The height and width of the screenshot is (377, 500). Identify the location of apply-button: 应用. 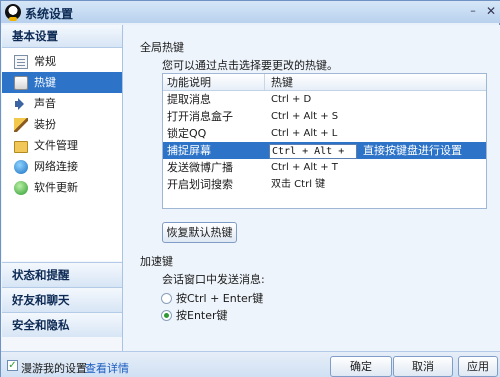
(478, 366).